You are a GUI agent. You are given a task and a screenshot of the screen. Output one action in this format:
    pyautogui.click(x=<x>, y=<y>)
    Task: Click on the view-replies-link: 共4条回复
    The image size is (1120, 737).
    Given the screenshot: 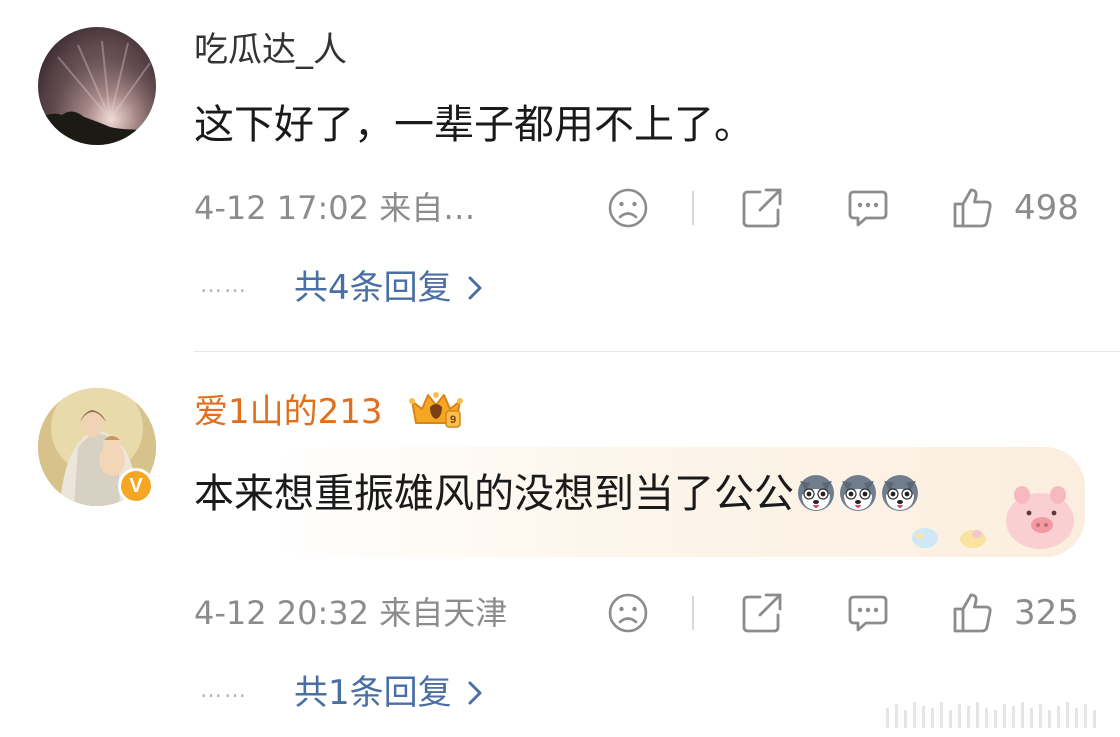 What is the action you would take?
    pyautogui.click(x=389, y=288)
    